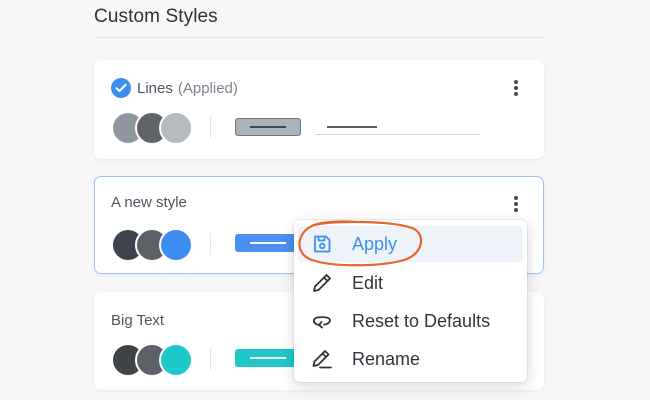 Image resolution: width=650 pixels, height=400 pixels. What do you see at coordinates (322, 321) in the screenshot?
I see `reset-icon` at bounding box center [322, 321].